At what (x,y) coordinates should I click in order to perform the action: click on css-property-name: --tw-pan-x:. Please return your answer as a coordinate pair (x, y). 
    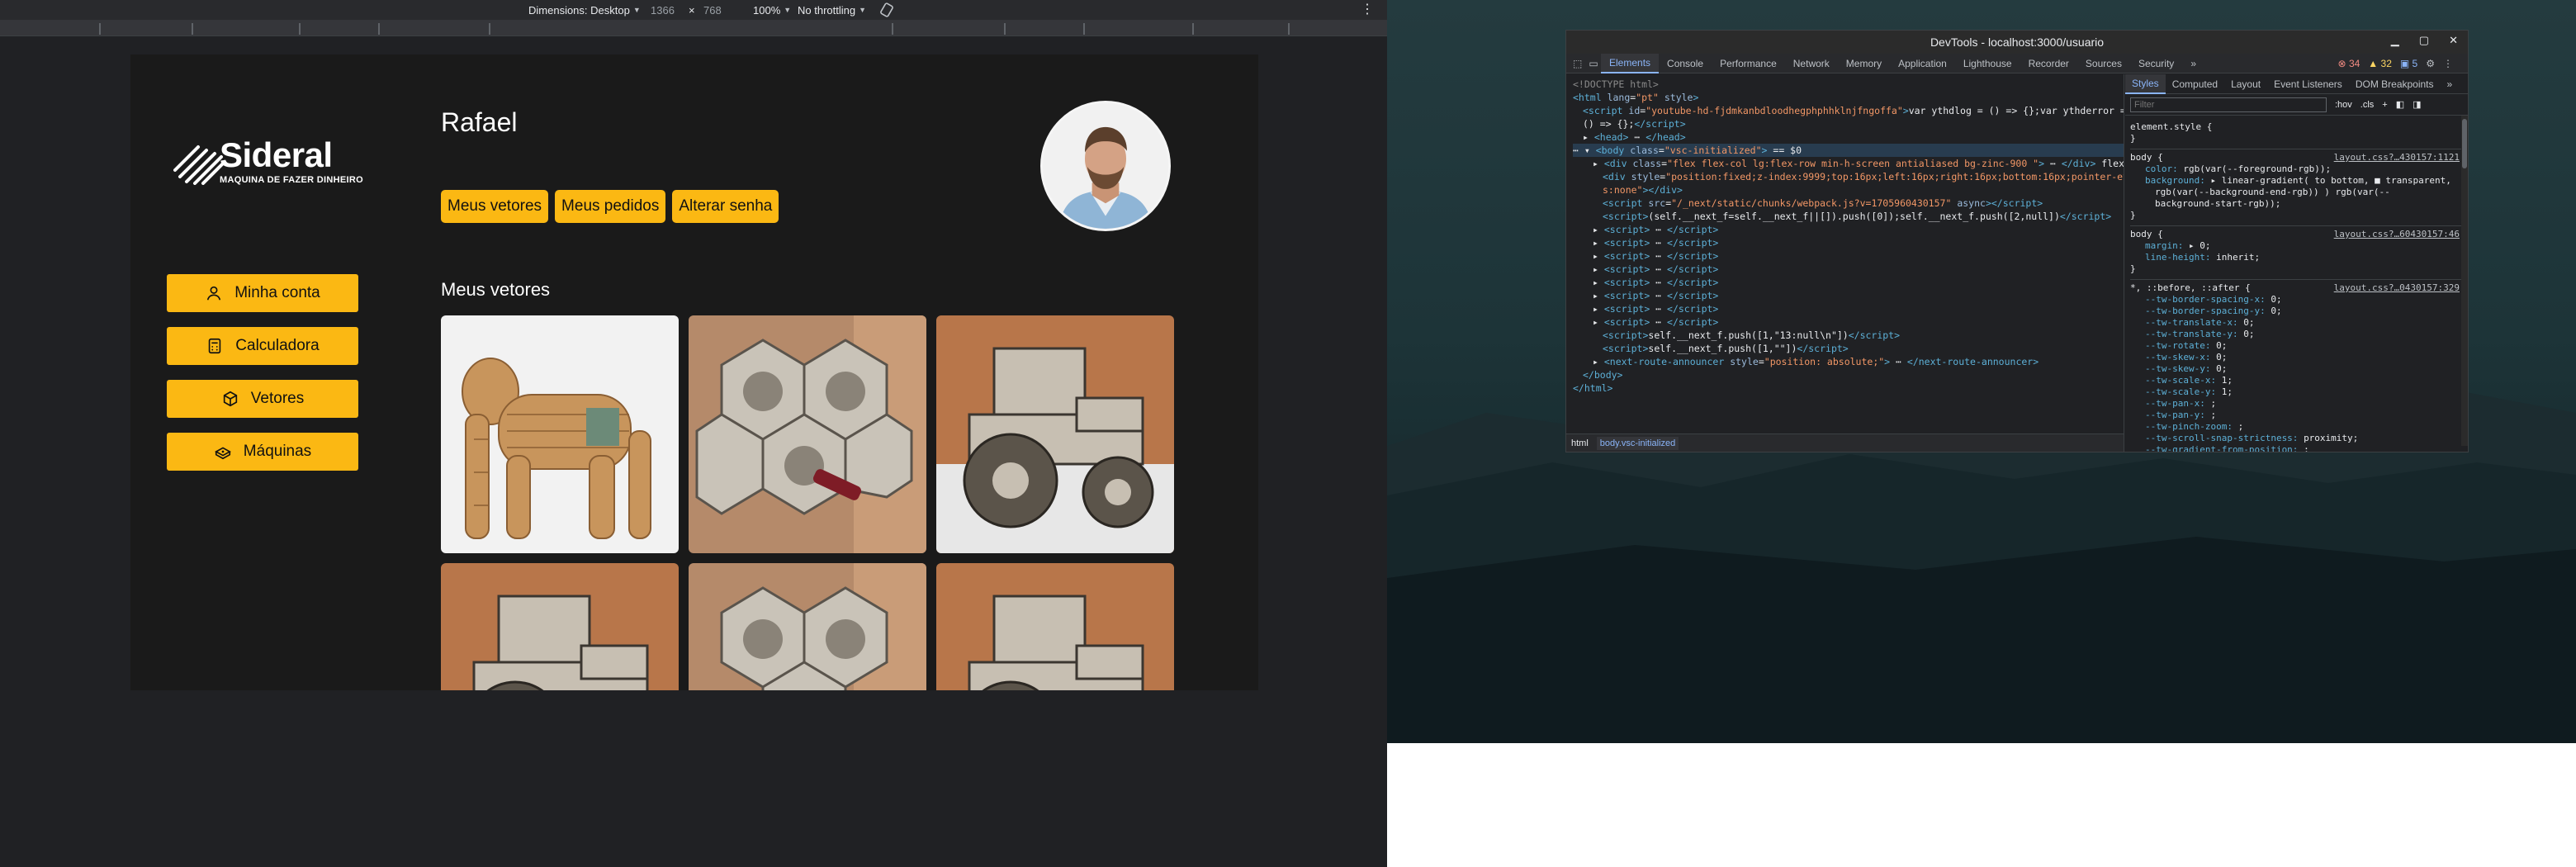
    Looking at the image, I should click on (2177, 403).